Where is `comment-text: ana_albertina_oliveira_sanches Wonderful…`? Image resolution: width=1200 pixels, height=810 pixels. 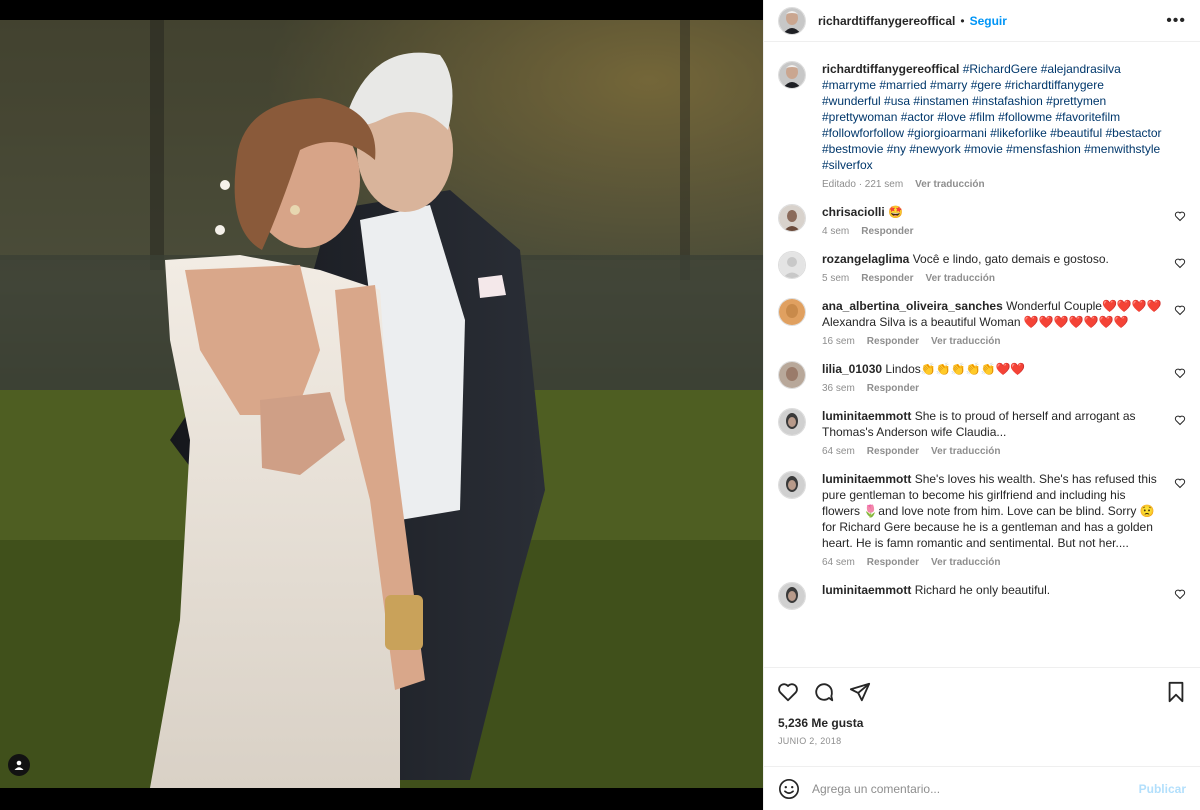 comment-text: ana_albertina_oliveira_sanches Wonderful… is located at coordinates (992, 314).